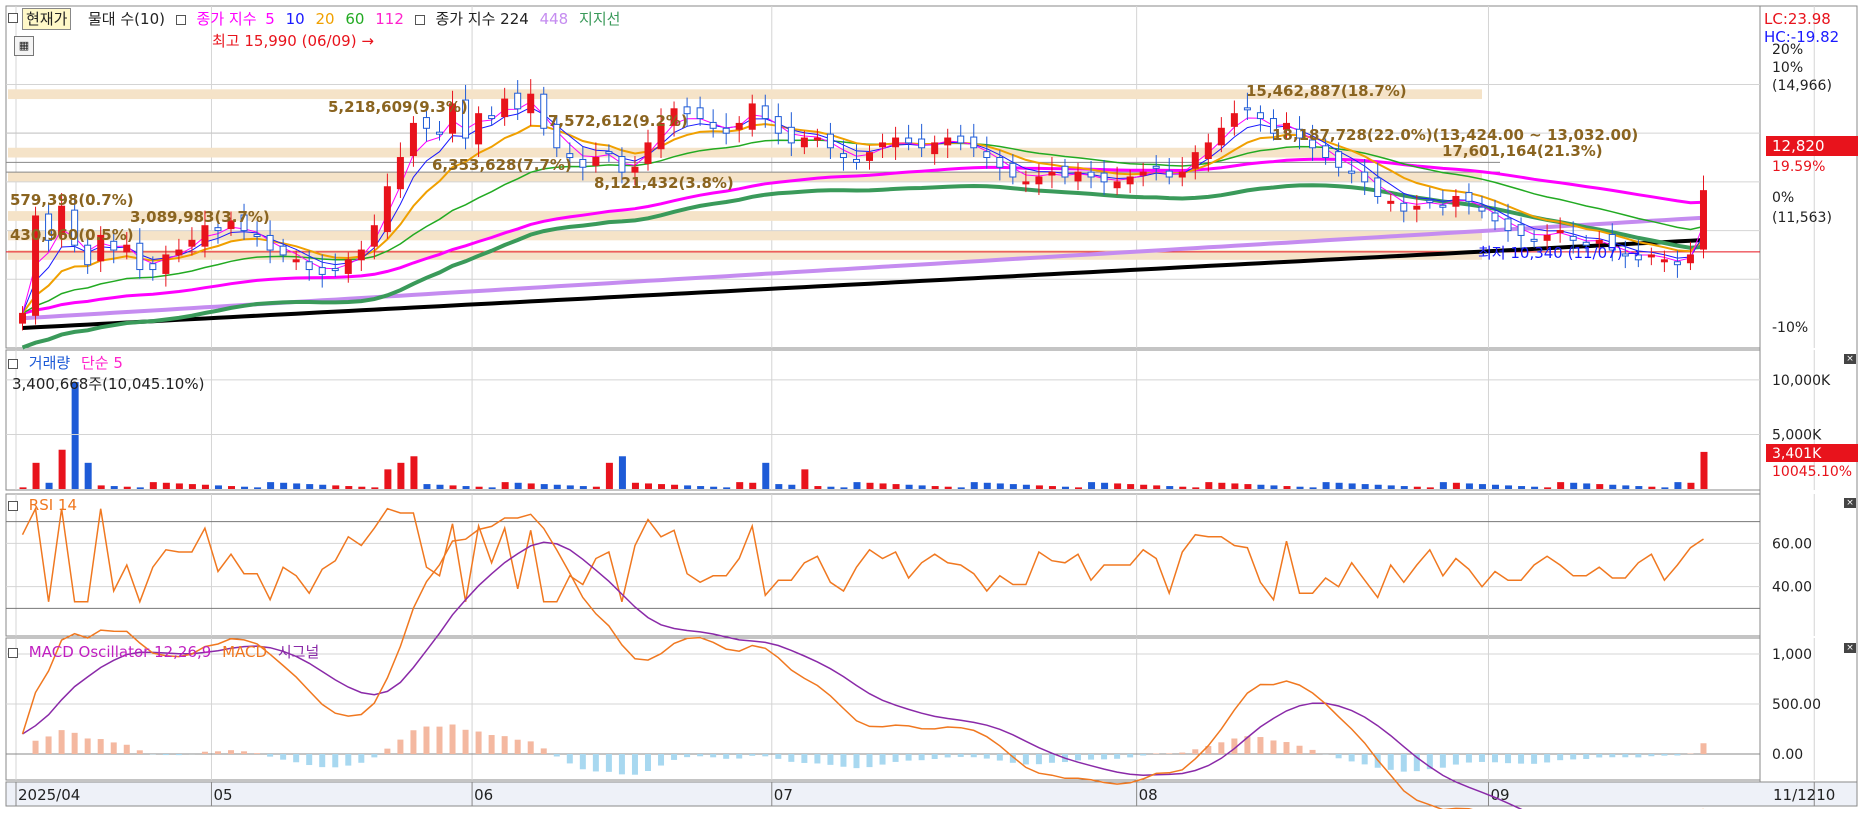 This screenshot has width=1859, height=813. Describe the element at coordinates (1792, 588) in the screenshot. I see `rsi-axis-40: 40.00` at that location.